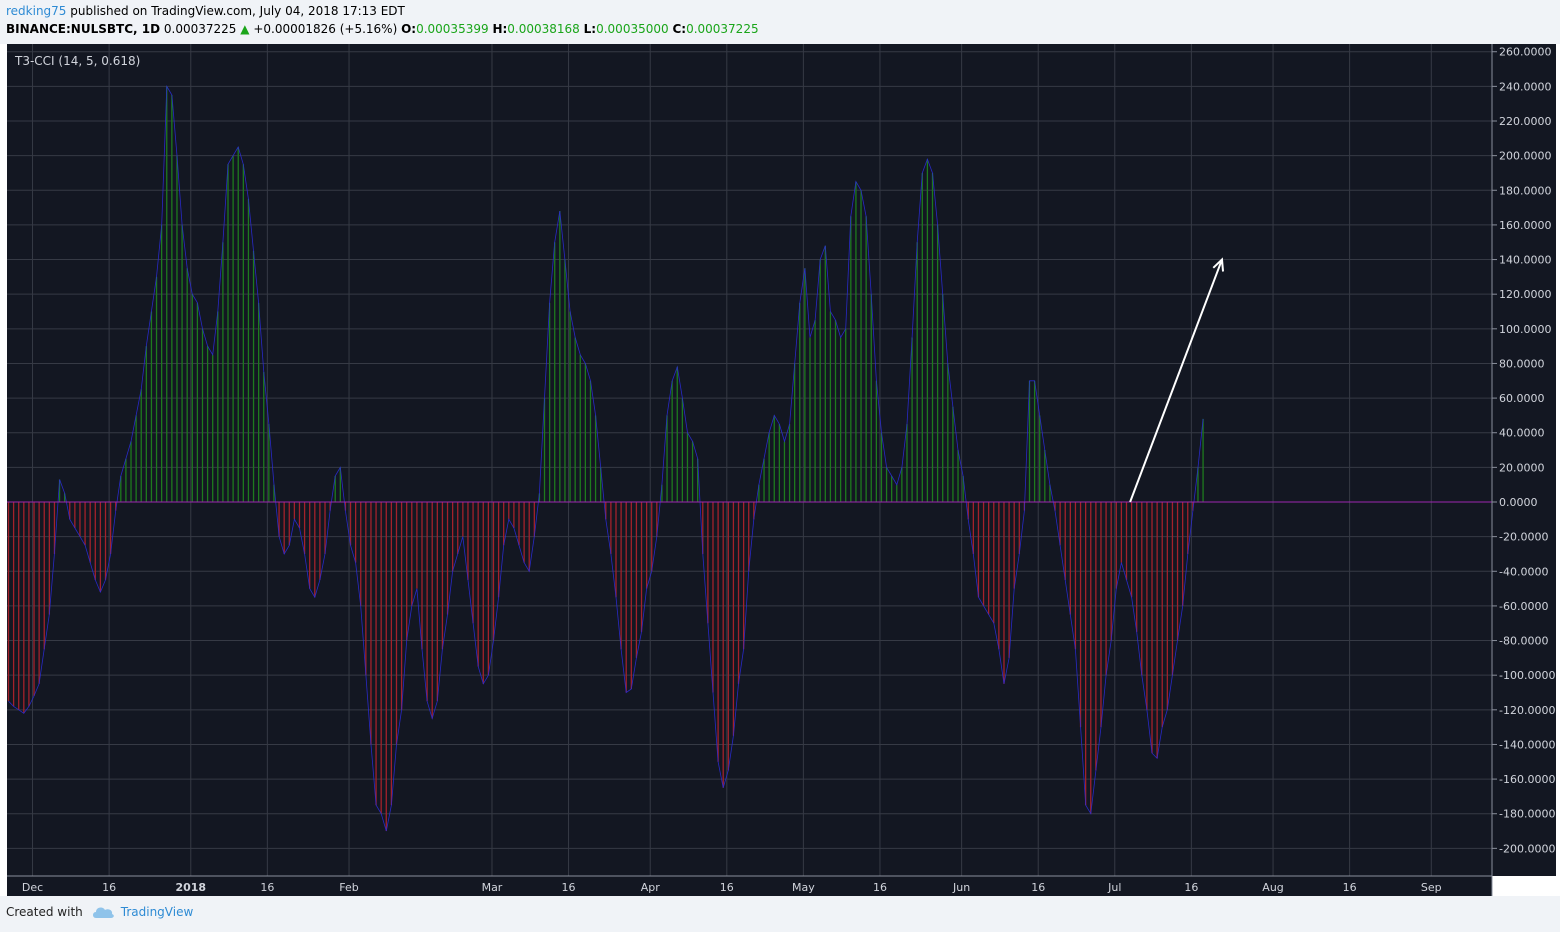 The image size is (1560, 932). What do you see at coordinates (1431, 887) in the screenshot?
I see `x-tick-label: Sep` at bounding box center [1431, 887].